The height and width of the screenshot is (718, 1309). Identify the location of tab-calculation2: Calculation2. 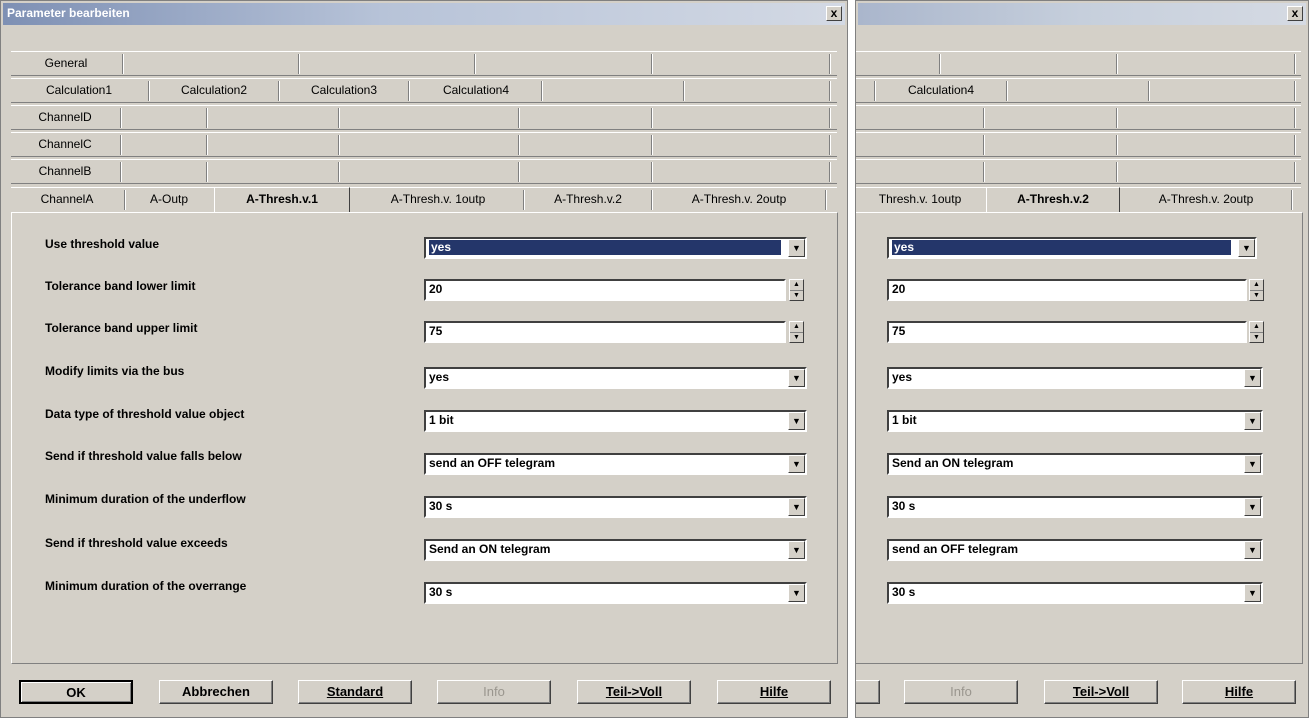
(214, 90).